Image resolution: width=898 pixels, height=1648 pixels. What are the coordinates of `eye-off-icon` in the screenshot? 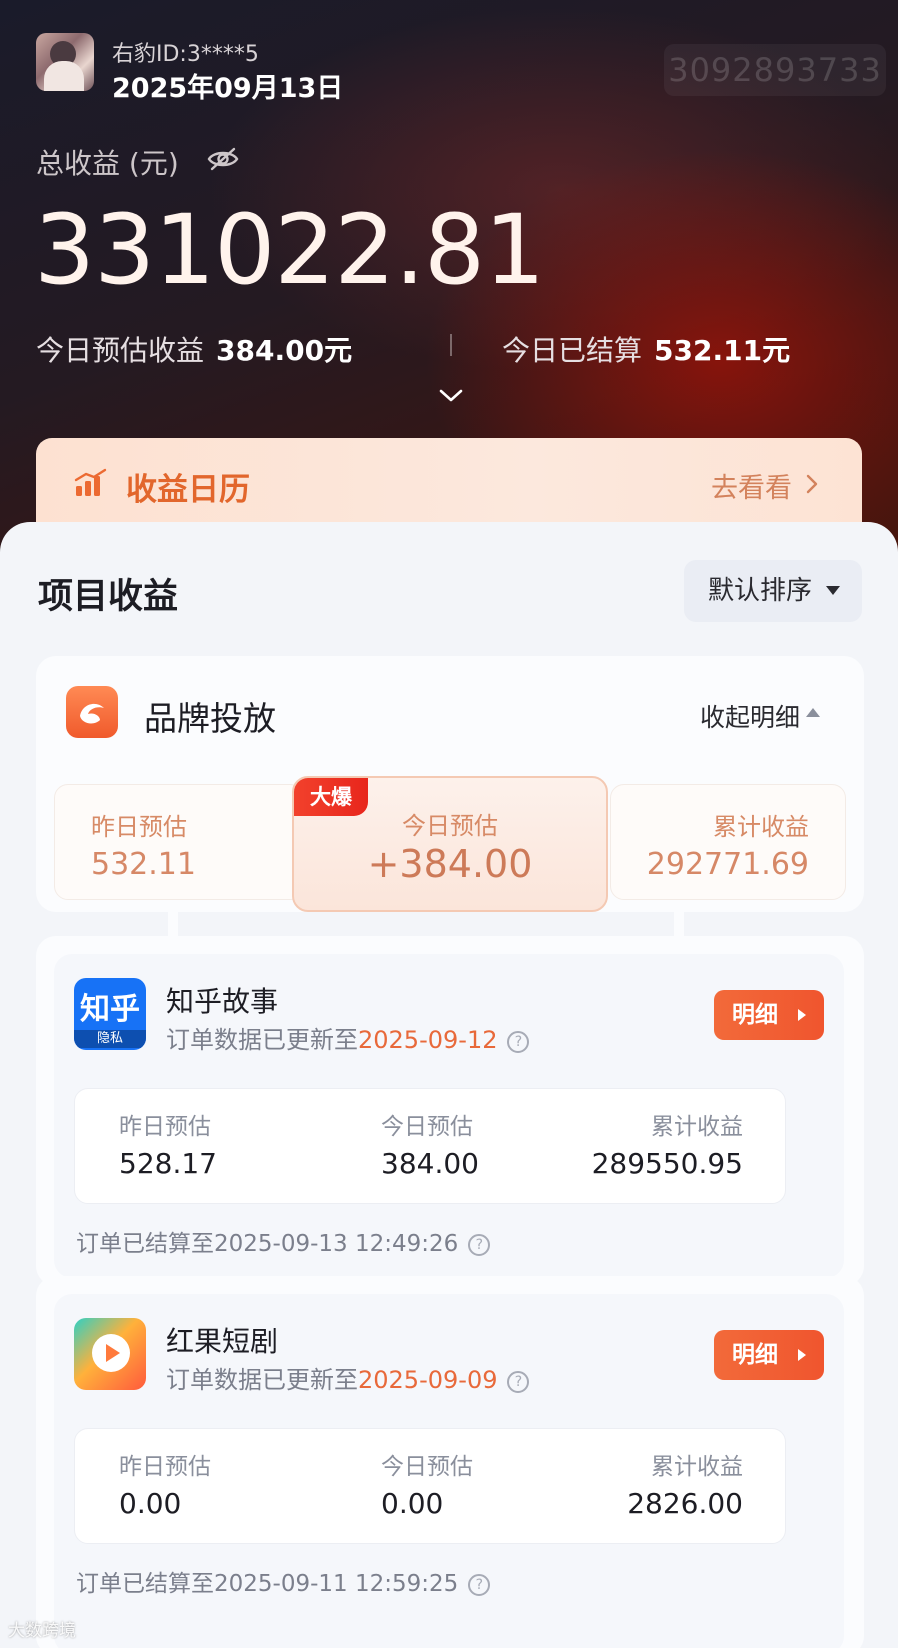 It's located at (223, 159).